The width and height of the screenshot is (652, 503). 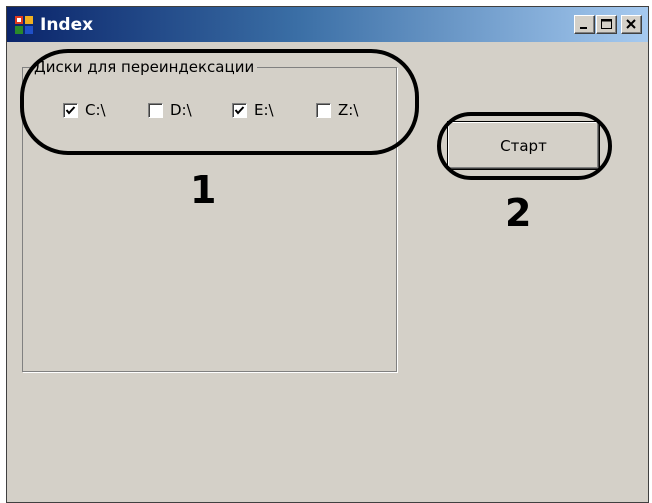 What do you see at coordinates (24, 25) in the screenshot?
I see `app-icon` at bounding box center [24, 25].